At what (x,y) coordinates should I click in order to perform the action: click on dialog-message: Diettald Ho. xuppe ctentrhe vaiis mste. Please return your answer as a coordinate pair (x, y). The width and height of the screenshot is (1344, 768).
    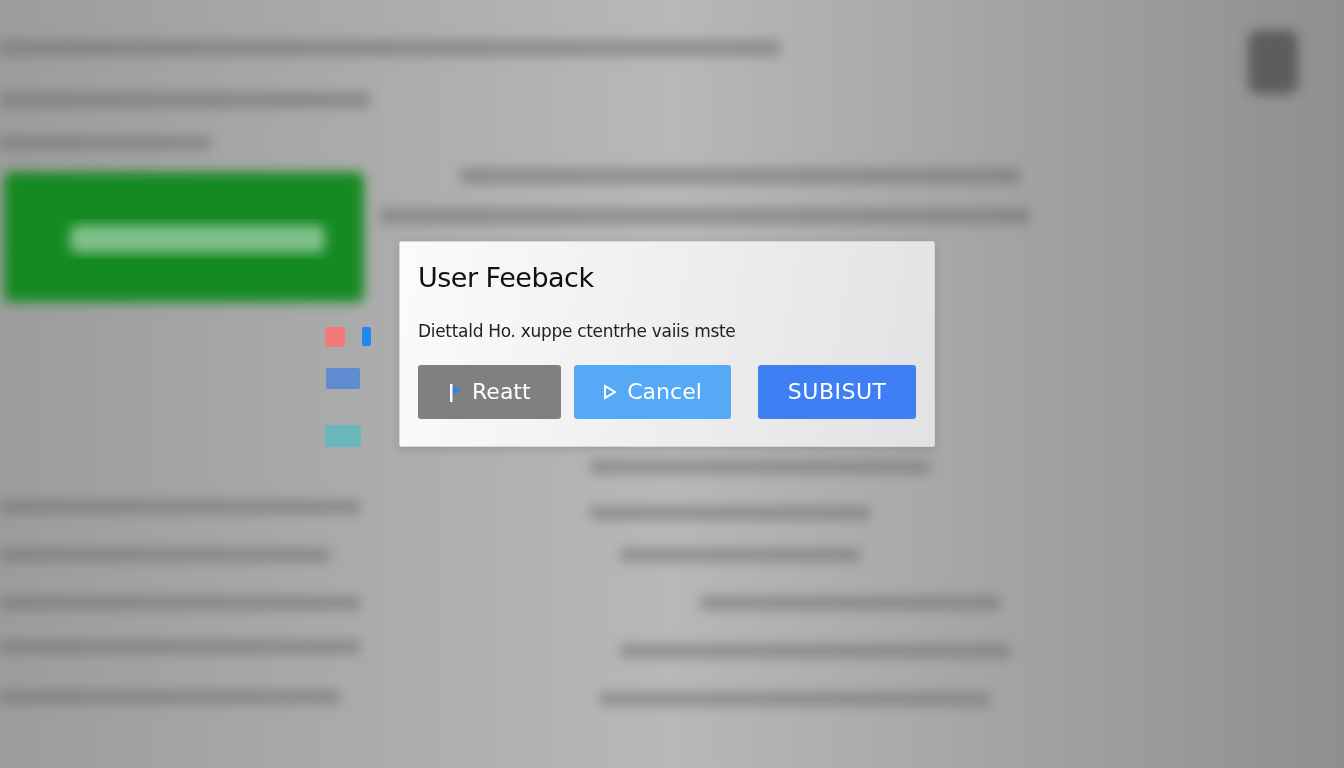
    Looking at the image, I should click on (577, 332).